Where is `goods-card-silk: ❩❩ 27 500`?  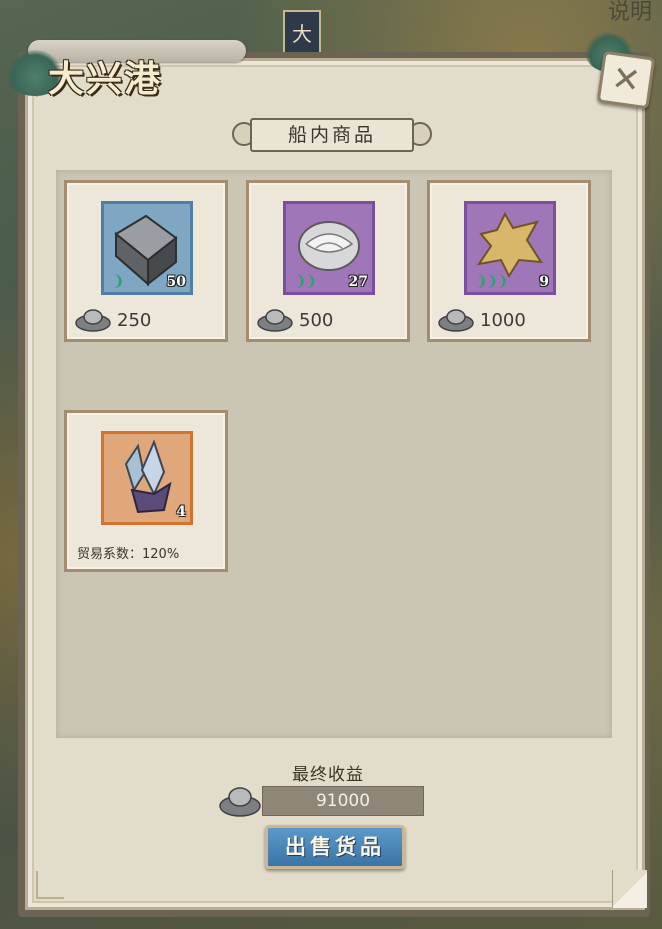
goods-card-silk: ❩❩ 27 500 is located at coordinates (328, 261).